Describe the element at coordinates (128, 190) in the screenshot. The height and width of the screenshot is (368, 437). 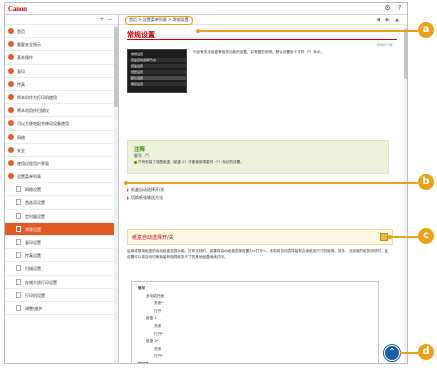
I see `arrow-right-icon` at that location.